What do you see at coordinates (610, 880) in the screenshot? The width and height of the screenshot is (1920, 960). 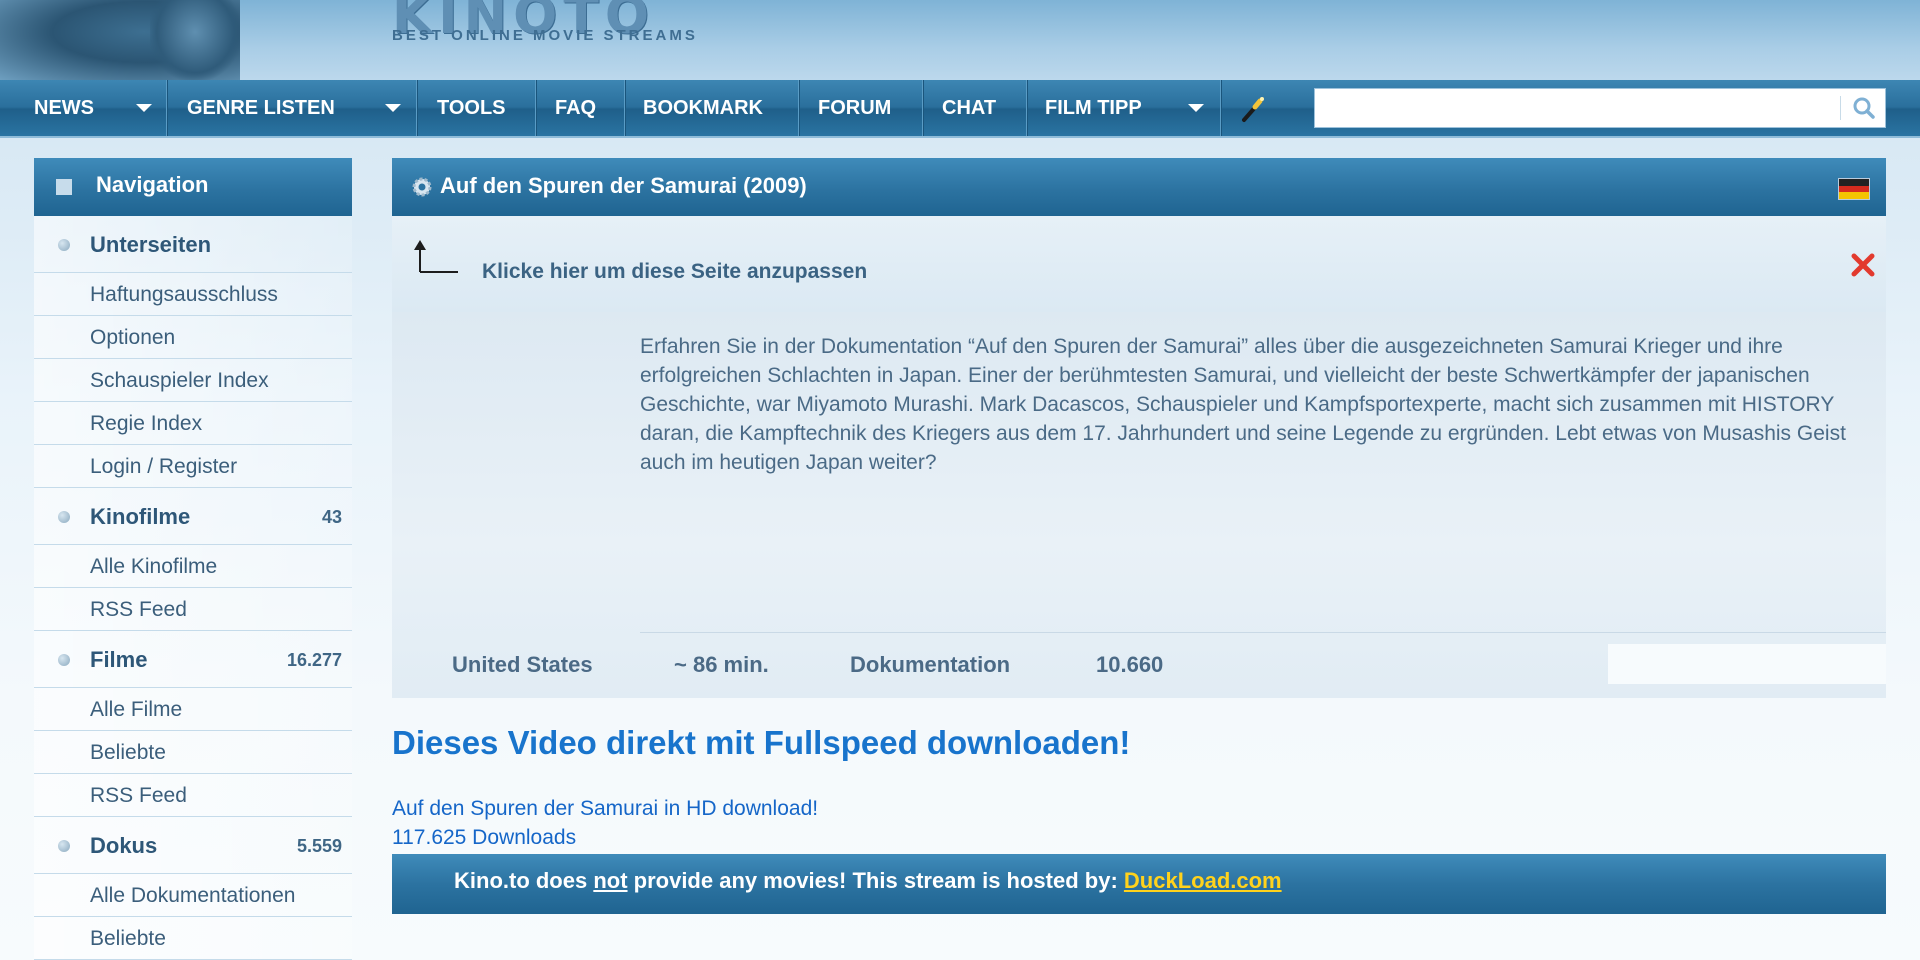 I see `host-emphasis: not` at bounding box center [610, 880].